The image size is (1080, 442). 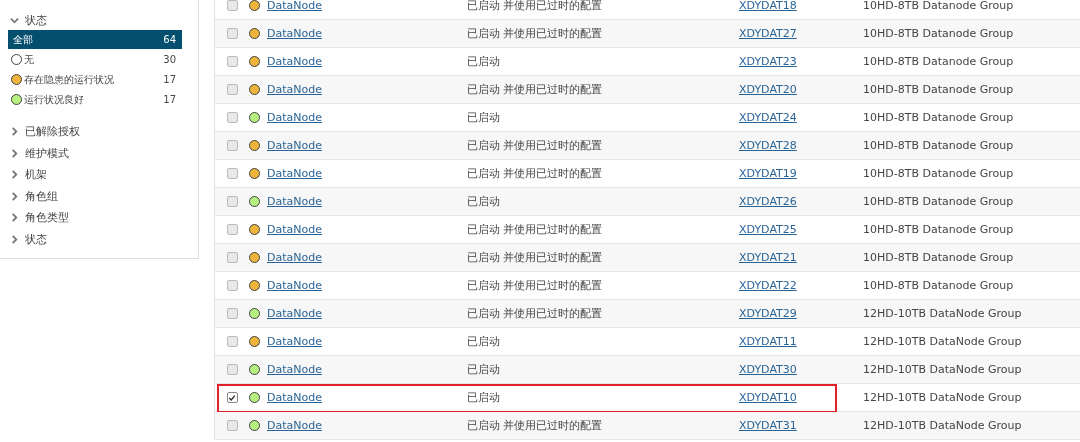 What do you see at coordinates (768, 173) in the screenshot?
I see `host-link: XDYDAT19` at bounding box center [768, 173].